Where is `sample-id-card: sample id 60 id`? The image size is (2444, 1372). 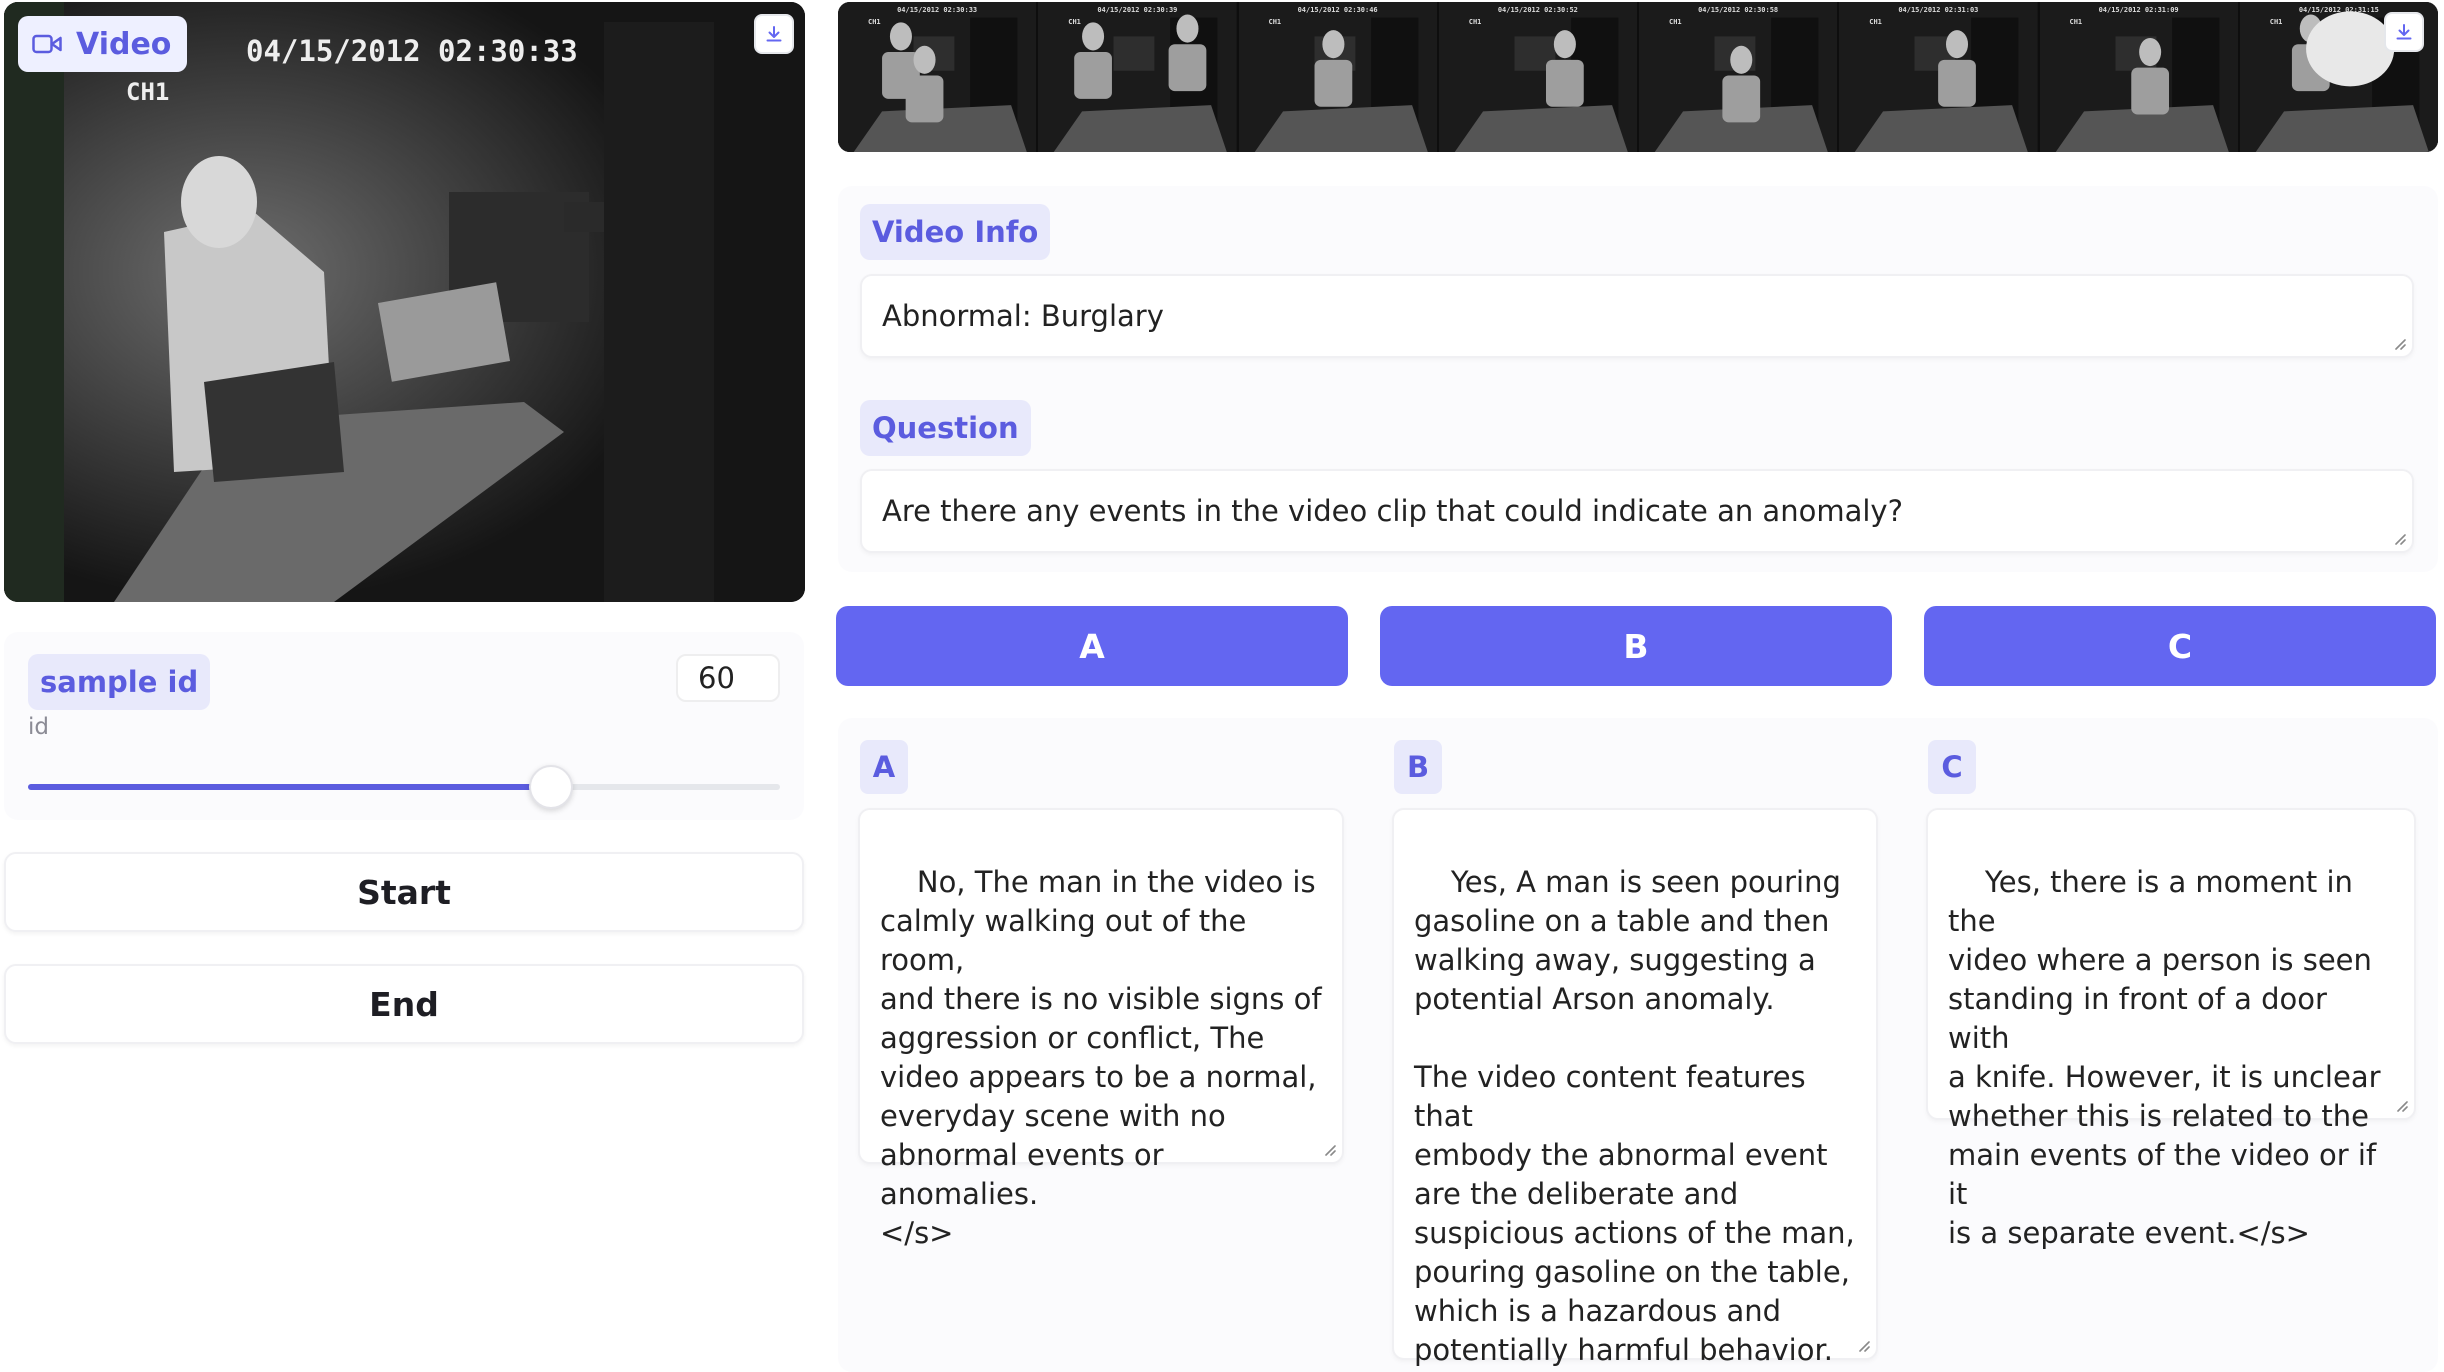 sample-id-card: sample id 60 id is located at coordinates (404, 726).